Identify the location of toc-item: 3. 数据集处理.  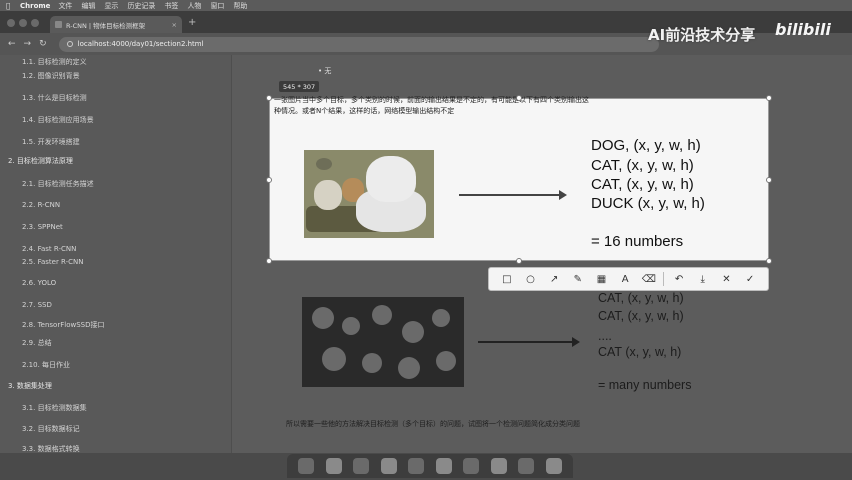
(30, 386).